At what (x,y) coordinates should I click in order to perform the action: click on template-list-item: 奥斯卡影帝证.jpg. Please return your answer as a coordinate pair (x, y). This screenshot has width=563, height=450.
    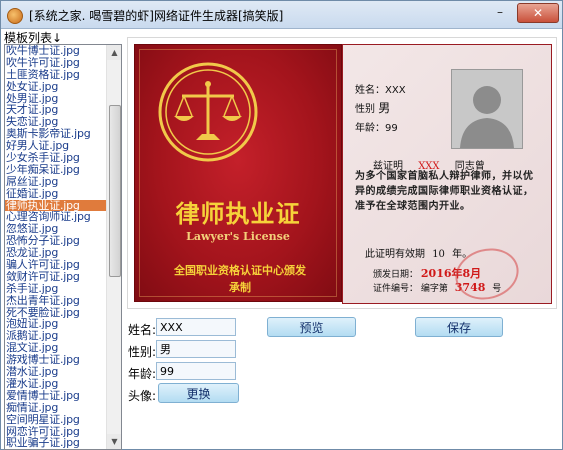
    Looking at the image, I should click on (63, 134).